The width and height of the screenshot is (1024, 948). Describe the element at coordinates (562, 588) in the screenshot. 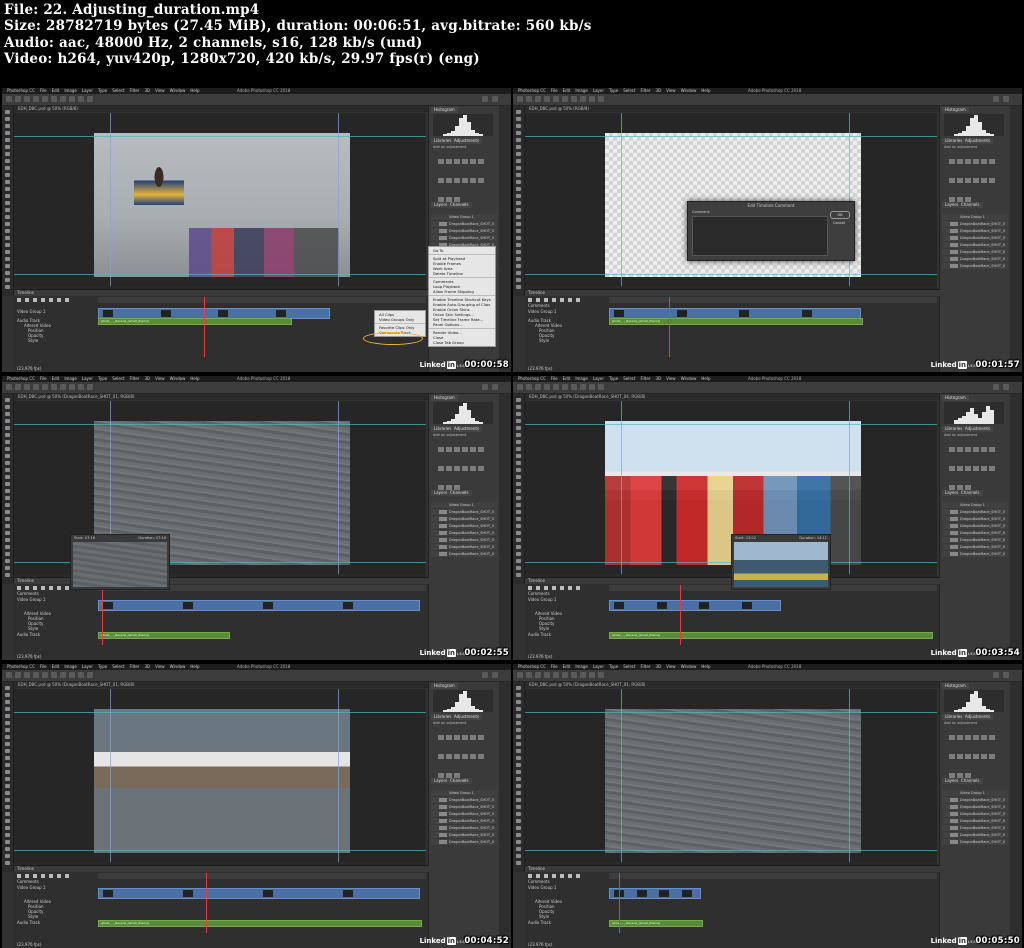

I see `audio-icon` at that location.